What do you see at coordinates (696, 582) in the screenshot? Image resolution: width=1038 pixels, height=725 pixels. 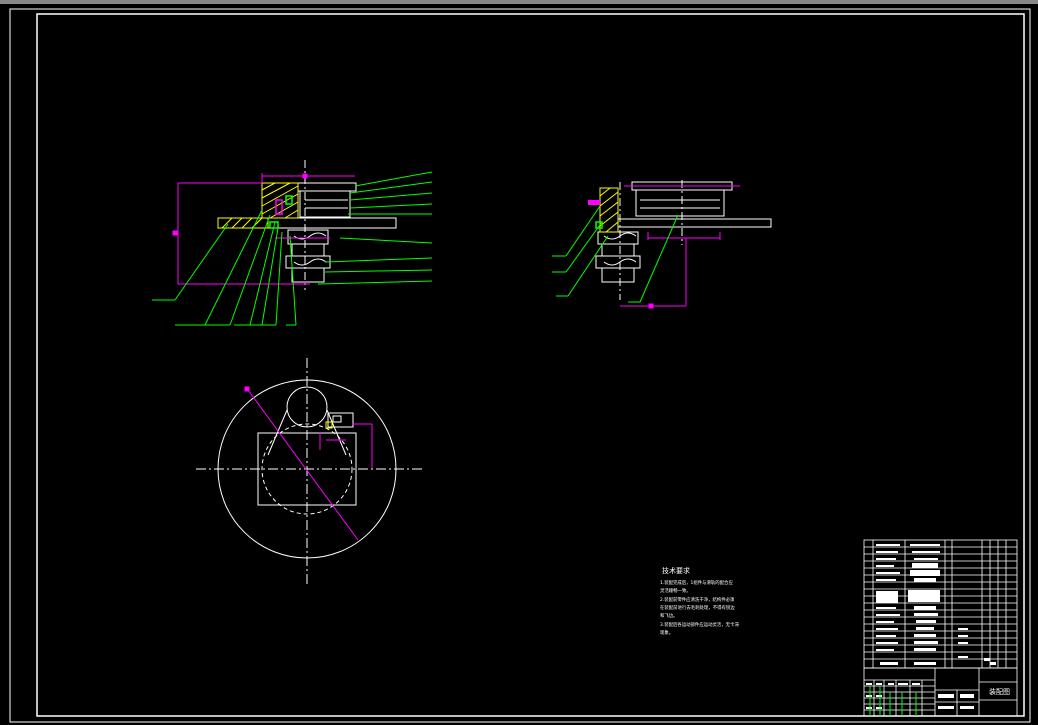 I see `tech-note-line: 1.装配完成后，1组件与滑轨的配合应` at bounding box center [696, 582].